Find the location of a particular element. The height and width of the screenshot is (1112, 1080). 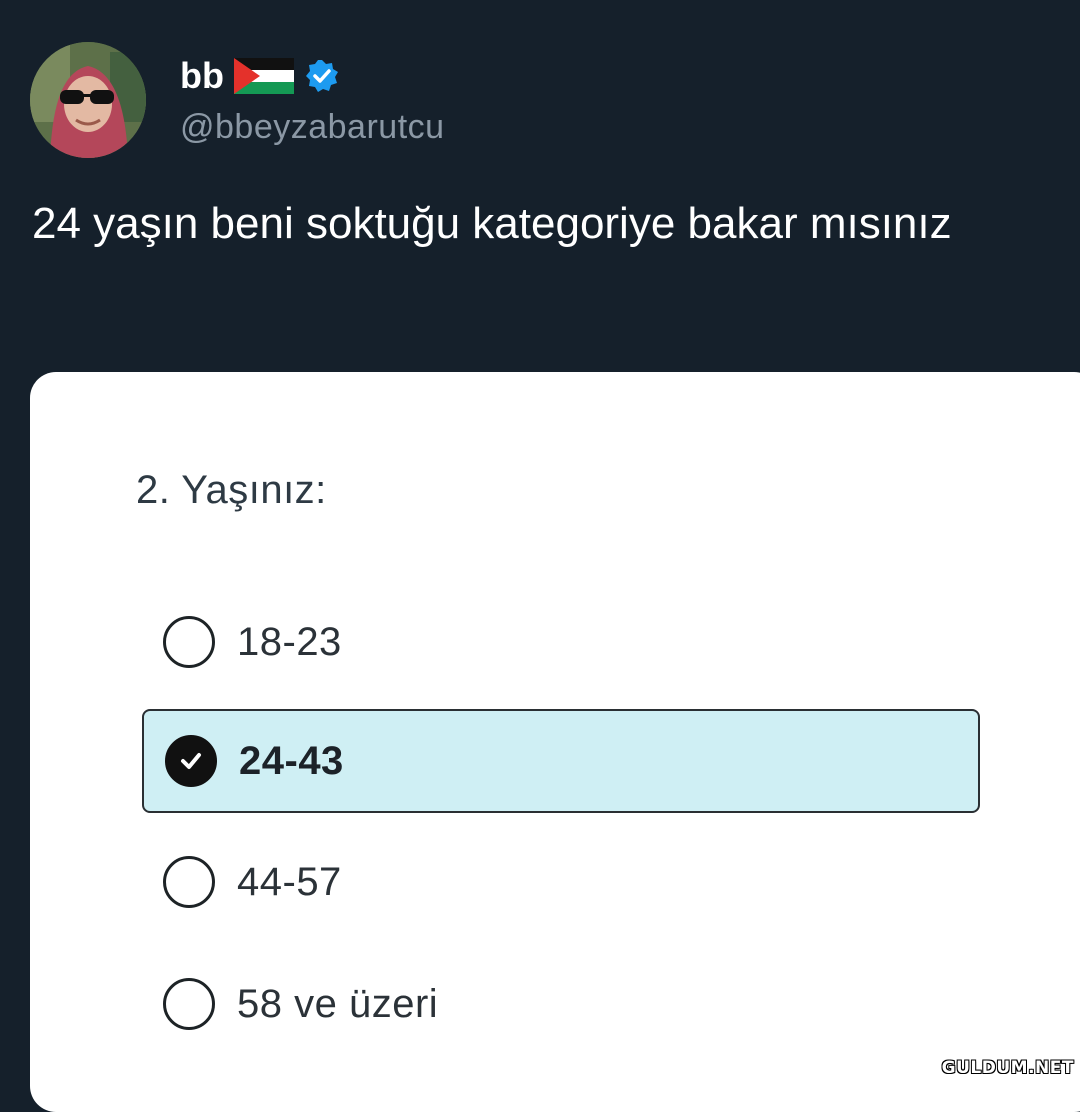

option-18-23: 18-23 is located at coordinates (561, 642).